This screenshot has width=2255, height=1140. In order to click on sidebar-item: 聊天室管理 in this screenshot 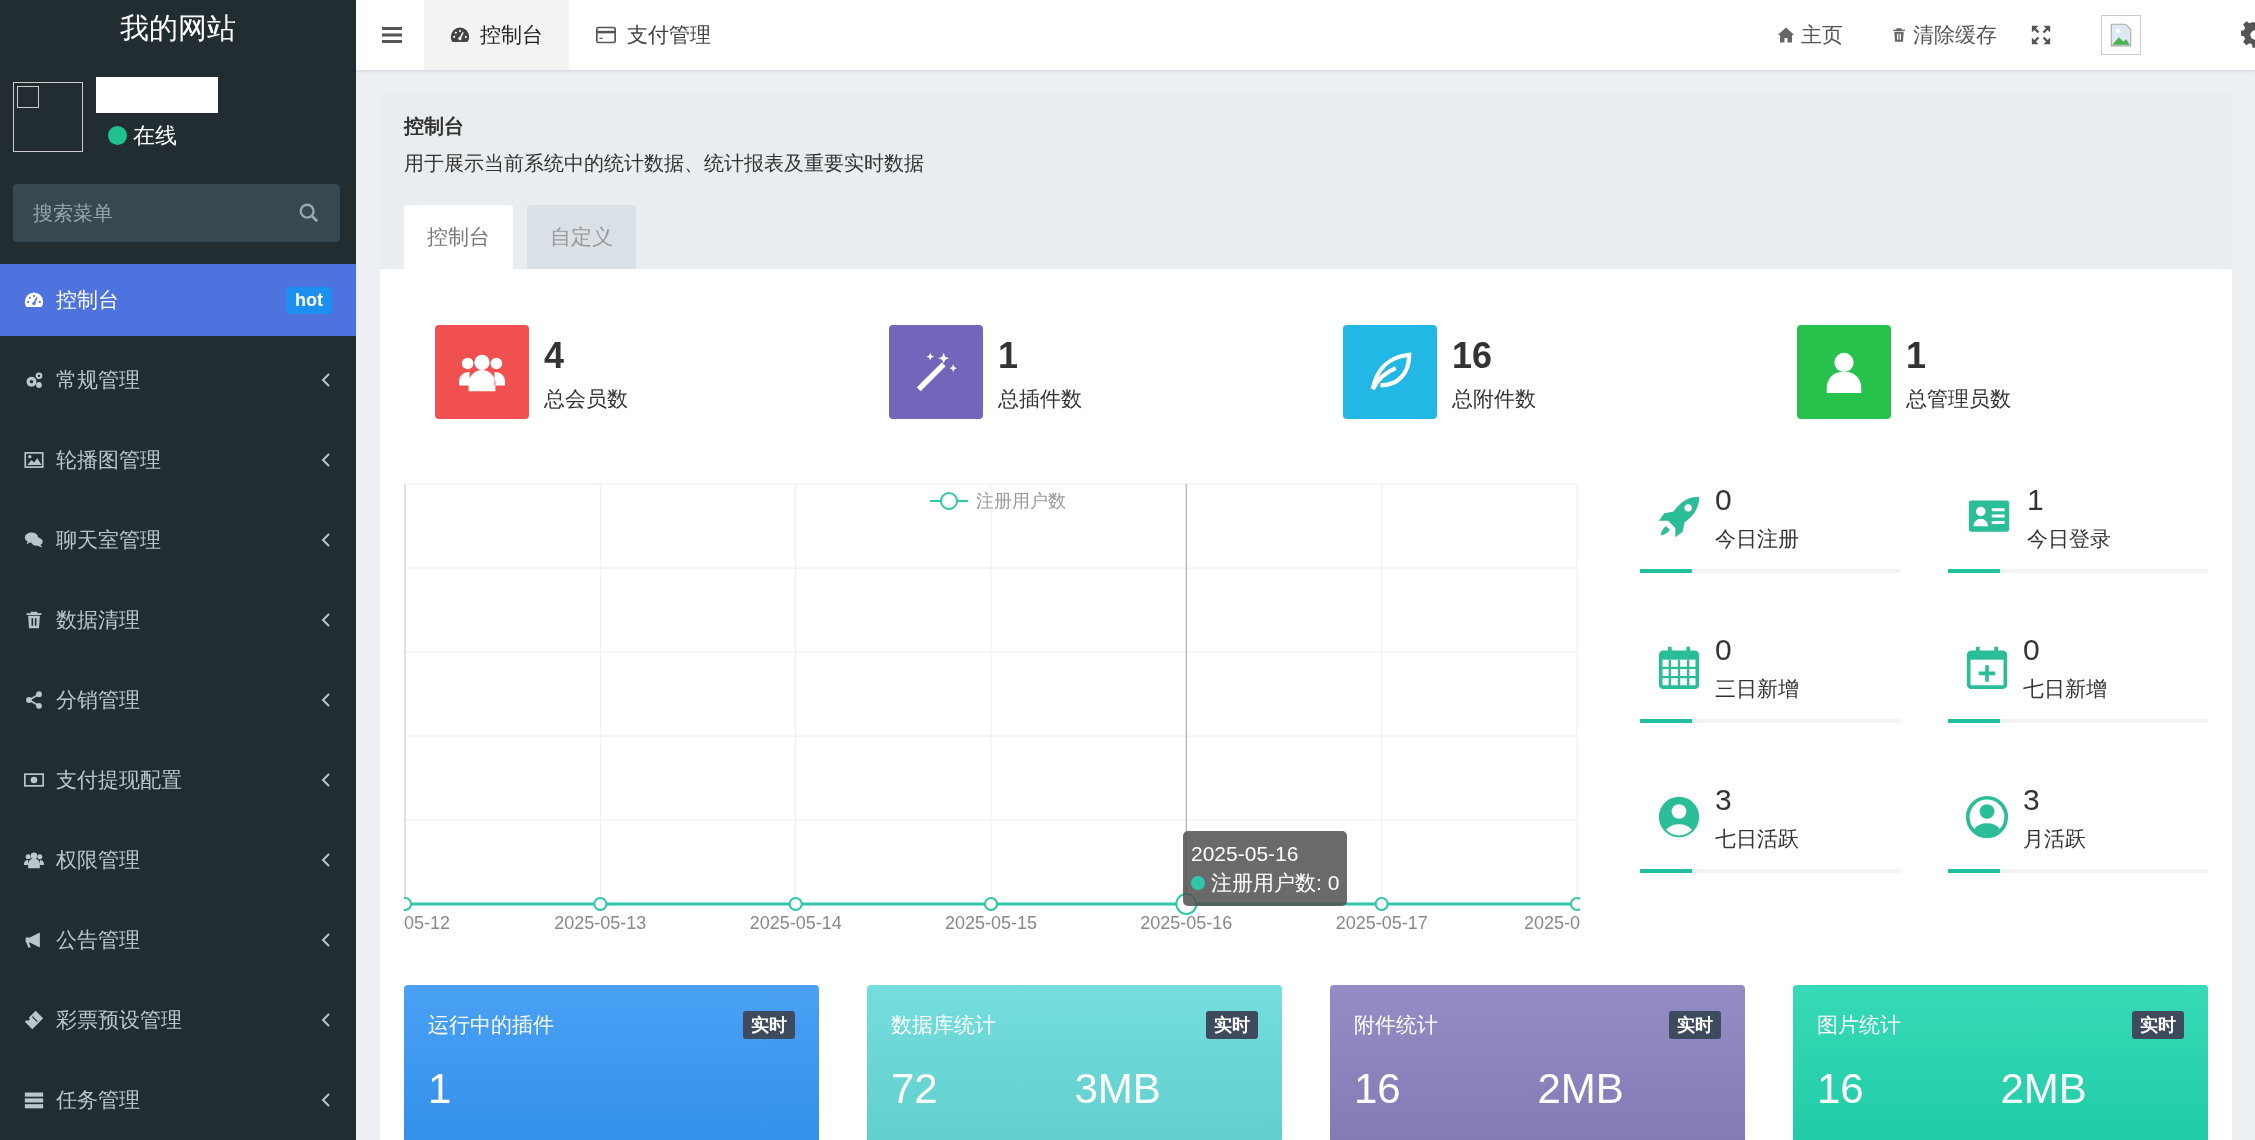, I will do `click(178, 540)`.